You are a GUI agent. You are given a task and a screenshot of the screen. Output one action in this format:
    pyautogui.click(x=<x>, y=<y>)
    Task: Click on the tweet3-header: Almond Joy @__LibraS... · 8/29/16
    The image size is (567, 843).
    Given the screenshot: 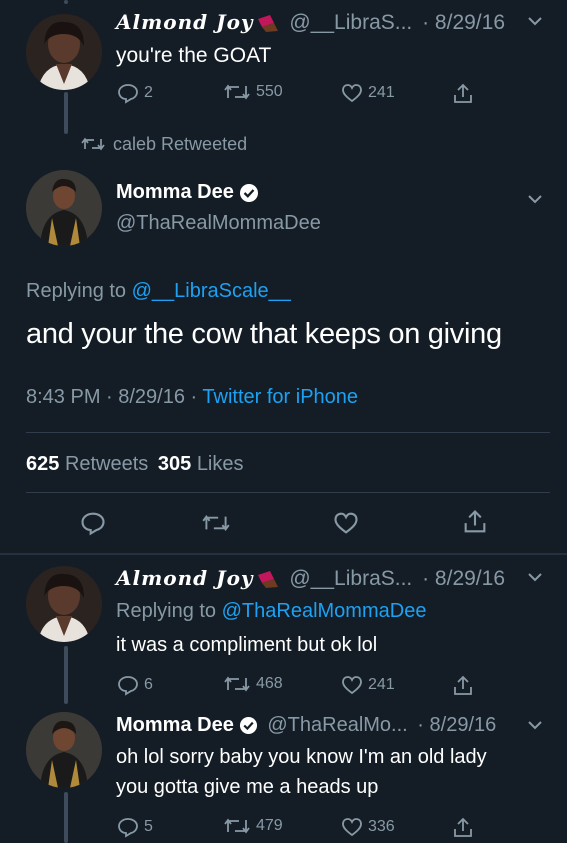 What is the action you would take?
    pyautogui.click(x=310, y=578)
    